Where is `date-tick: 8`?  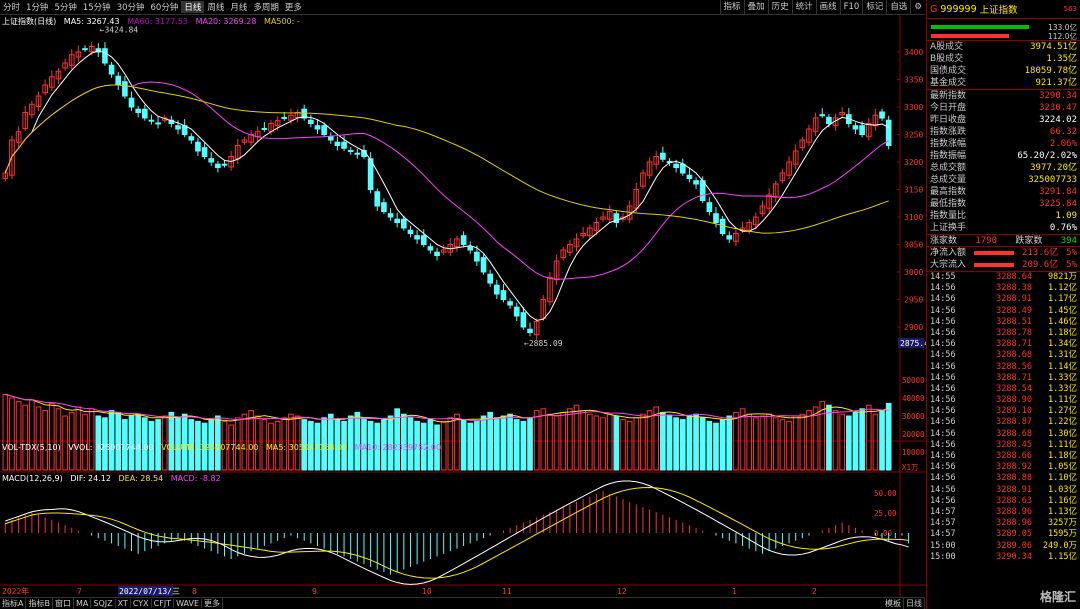 date-tick: 8 is located at coordinates (194, 591).